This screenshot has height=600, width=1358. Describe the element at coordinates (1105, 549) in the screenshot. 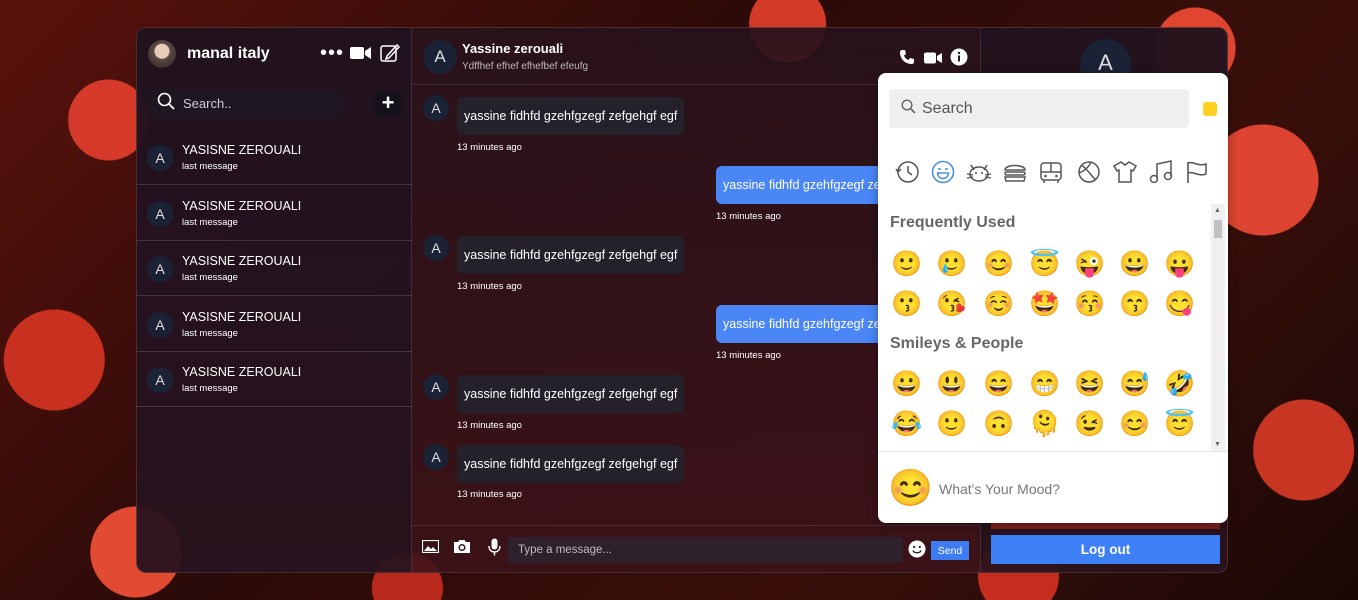

I see `logout-button: Log out` at that location.